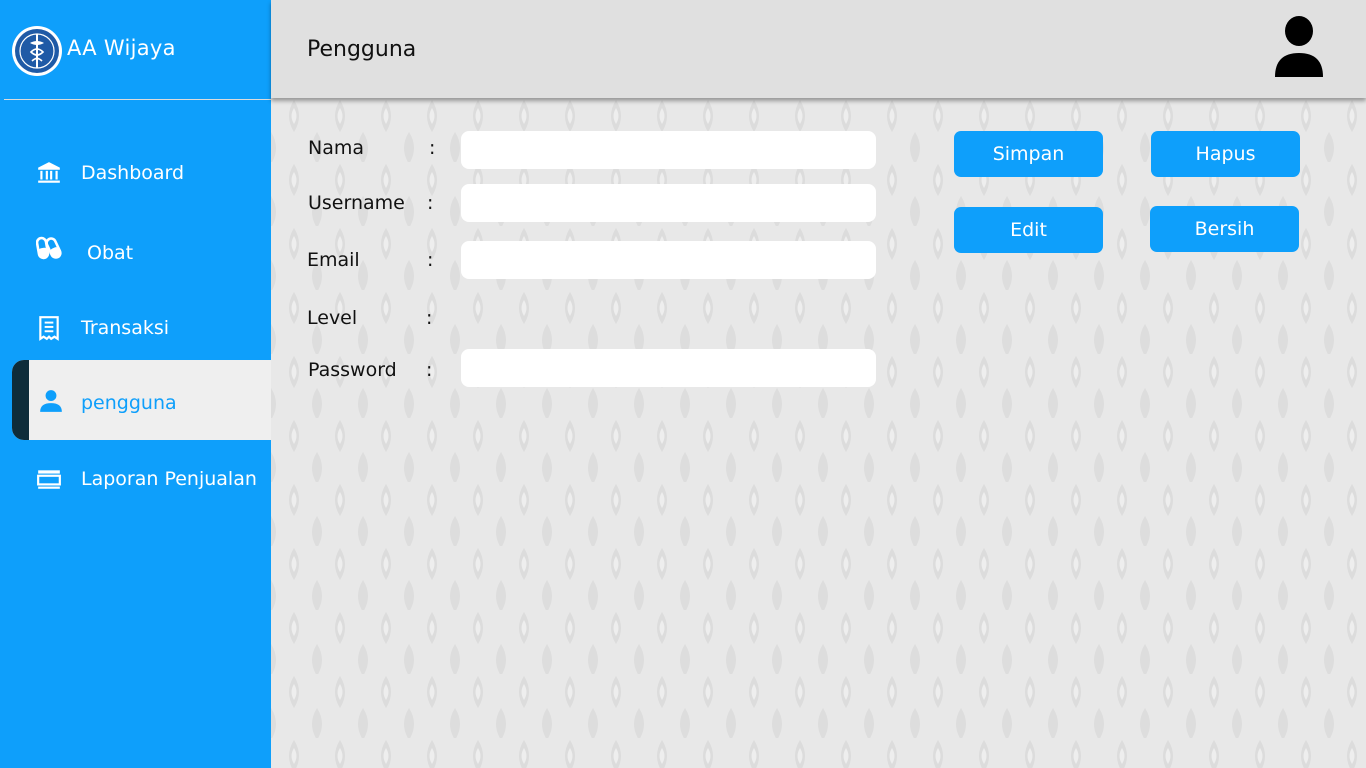 This screenshot has width=1366, height=768. Describe the element at coordinates (818, 49) in the screenshot. I see `header: Pengguna` at that location.